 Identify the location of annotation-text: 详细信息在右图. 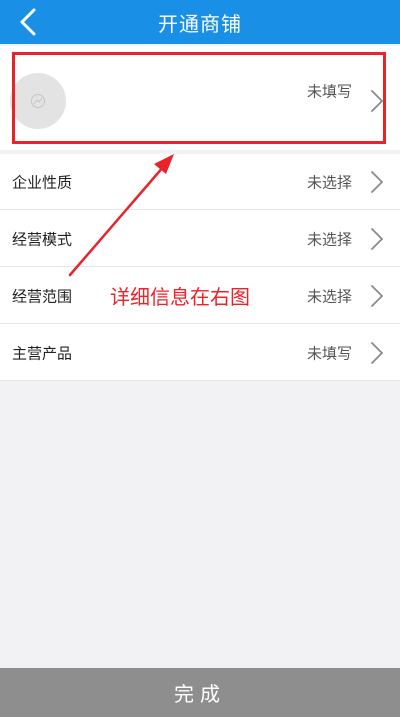
(180, 297).